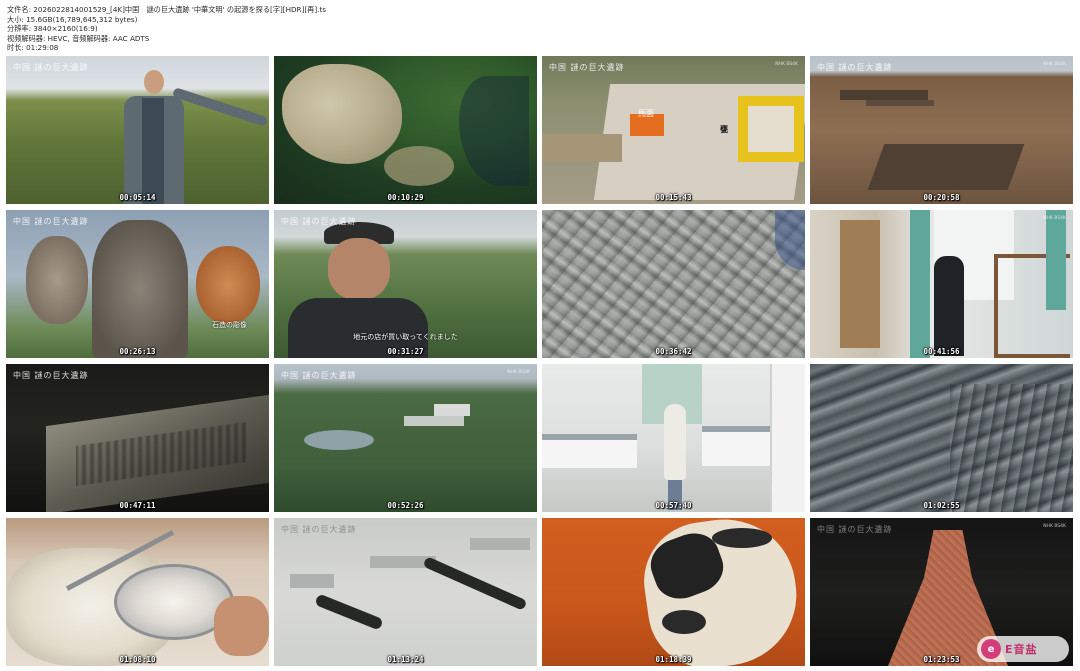 The width and height of the screenshot is (1080, 671). Describe the element at coordinates (228, 285) in the screenshot. I see `stone-head-right` at that location.